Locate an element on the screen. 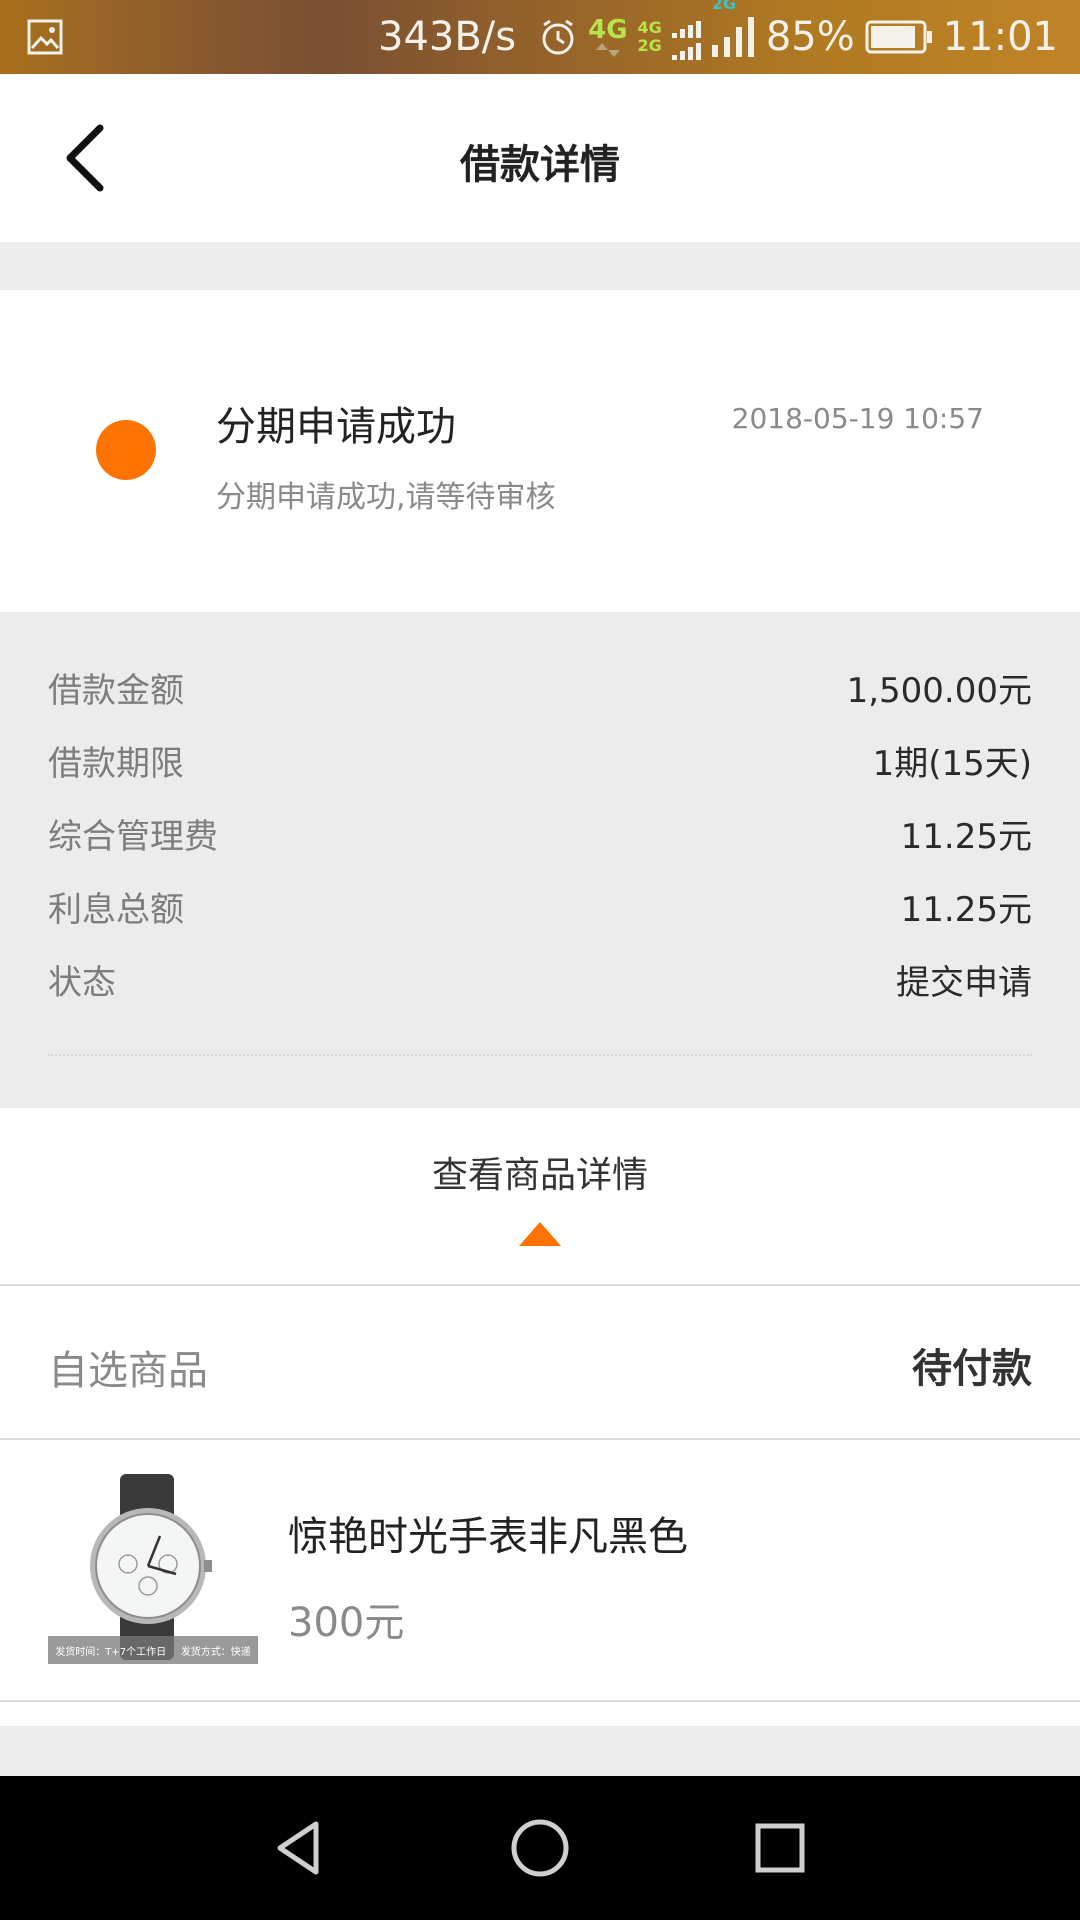  detail-value: 1期(15天) is located at coordinates (952, 763).